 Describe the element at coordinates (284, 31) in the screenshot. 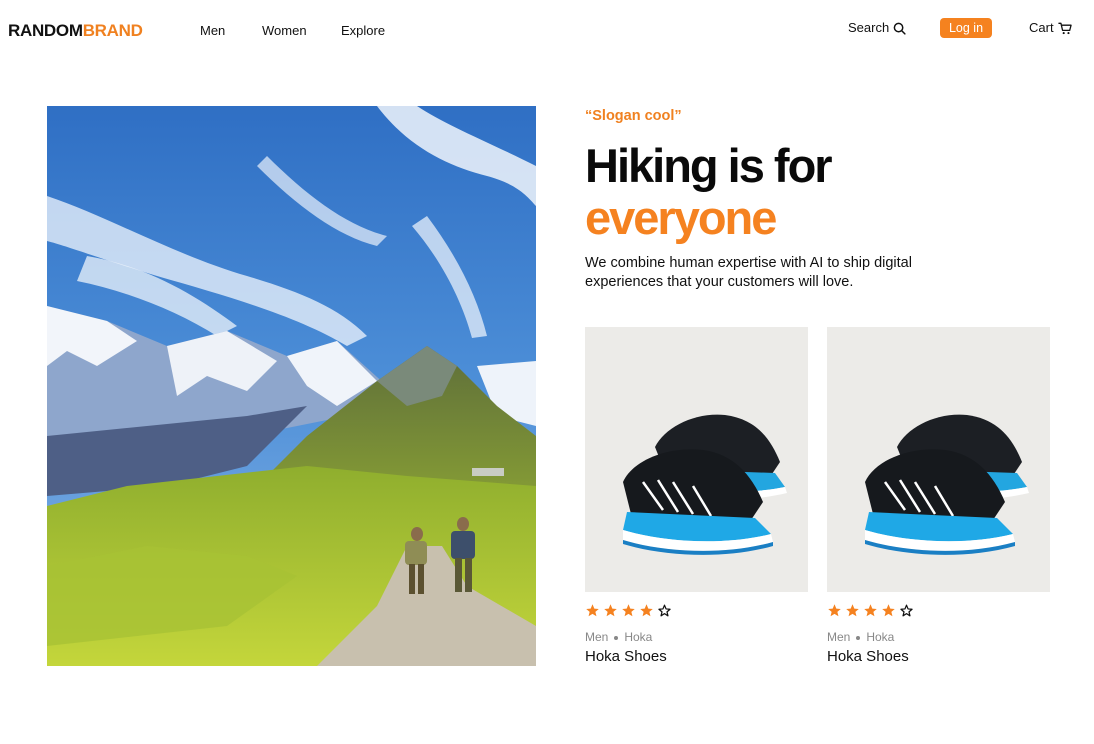

I see `nav-women: Women` at that location.